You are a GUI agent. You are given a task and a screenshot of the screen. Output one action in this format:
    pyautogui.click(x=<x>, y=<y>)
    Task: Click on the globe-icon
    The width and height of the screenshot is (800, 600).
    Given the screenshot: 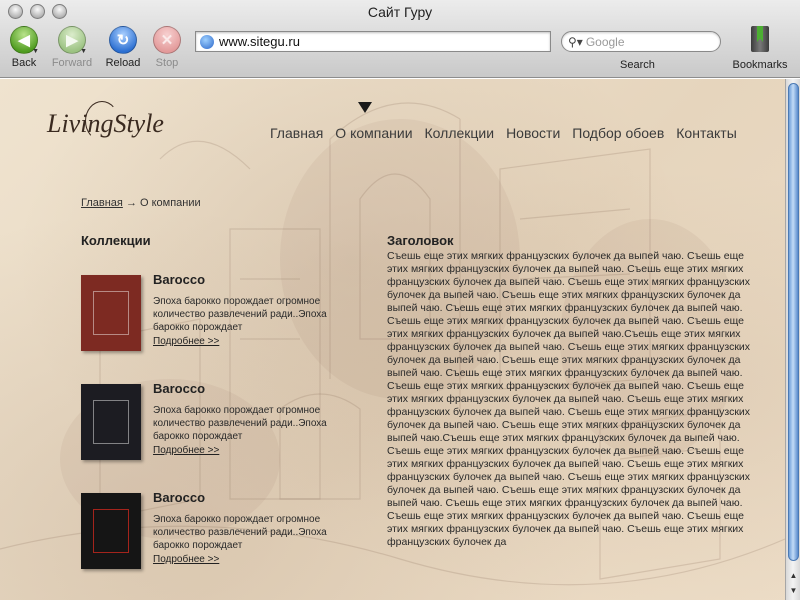 What is the action you would take?
    pyautogui.click(x=207, y=41)
    